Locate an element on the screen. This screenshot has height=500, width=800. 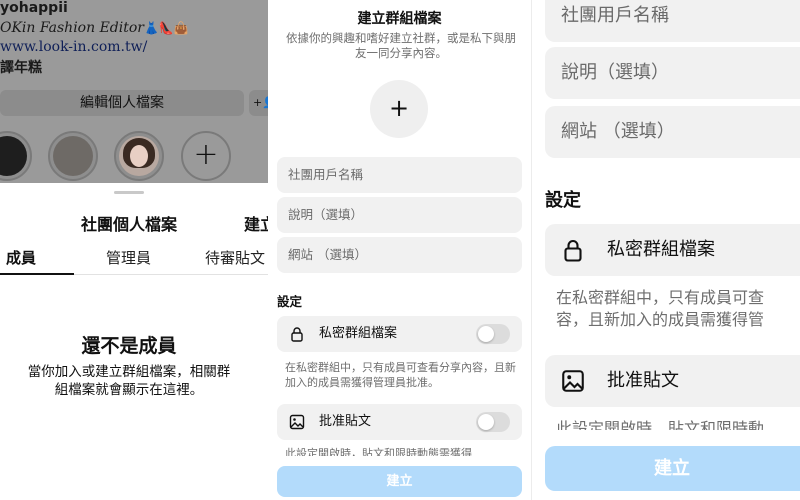
empty-state-title: 還不是成員 is located at coordinates (129, 346).